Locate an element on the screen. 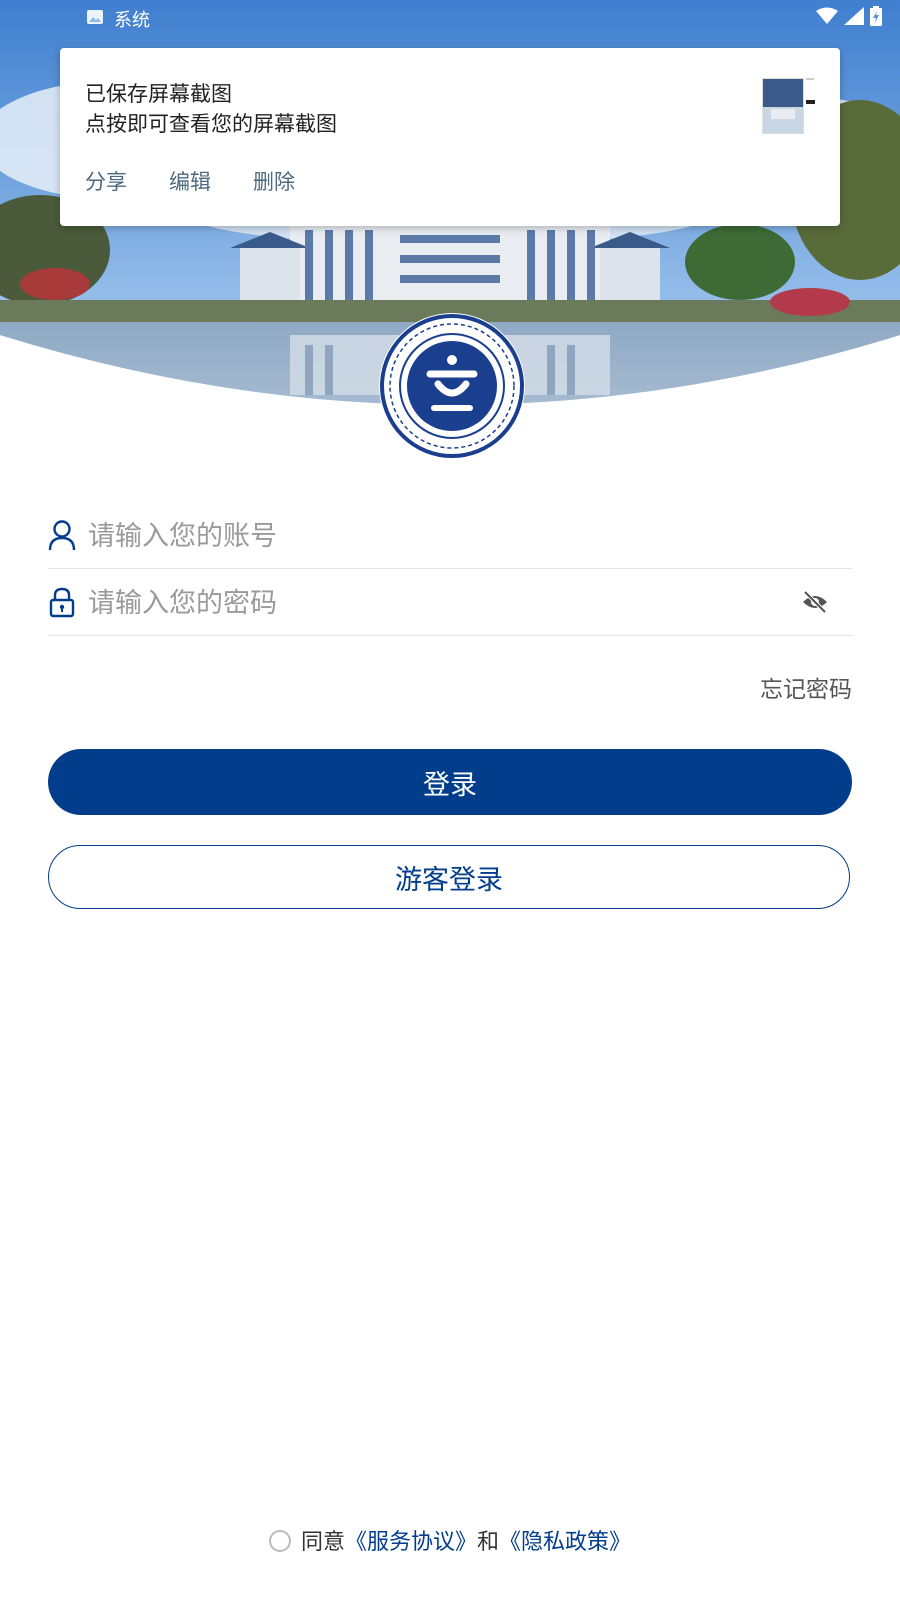 The image size is (900, 1600). service-agreement-link: 《服务协议》 is located at coordinates (411, 1542).